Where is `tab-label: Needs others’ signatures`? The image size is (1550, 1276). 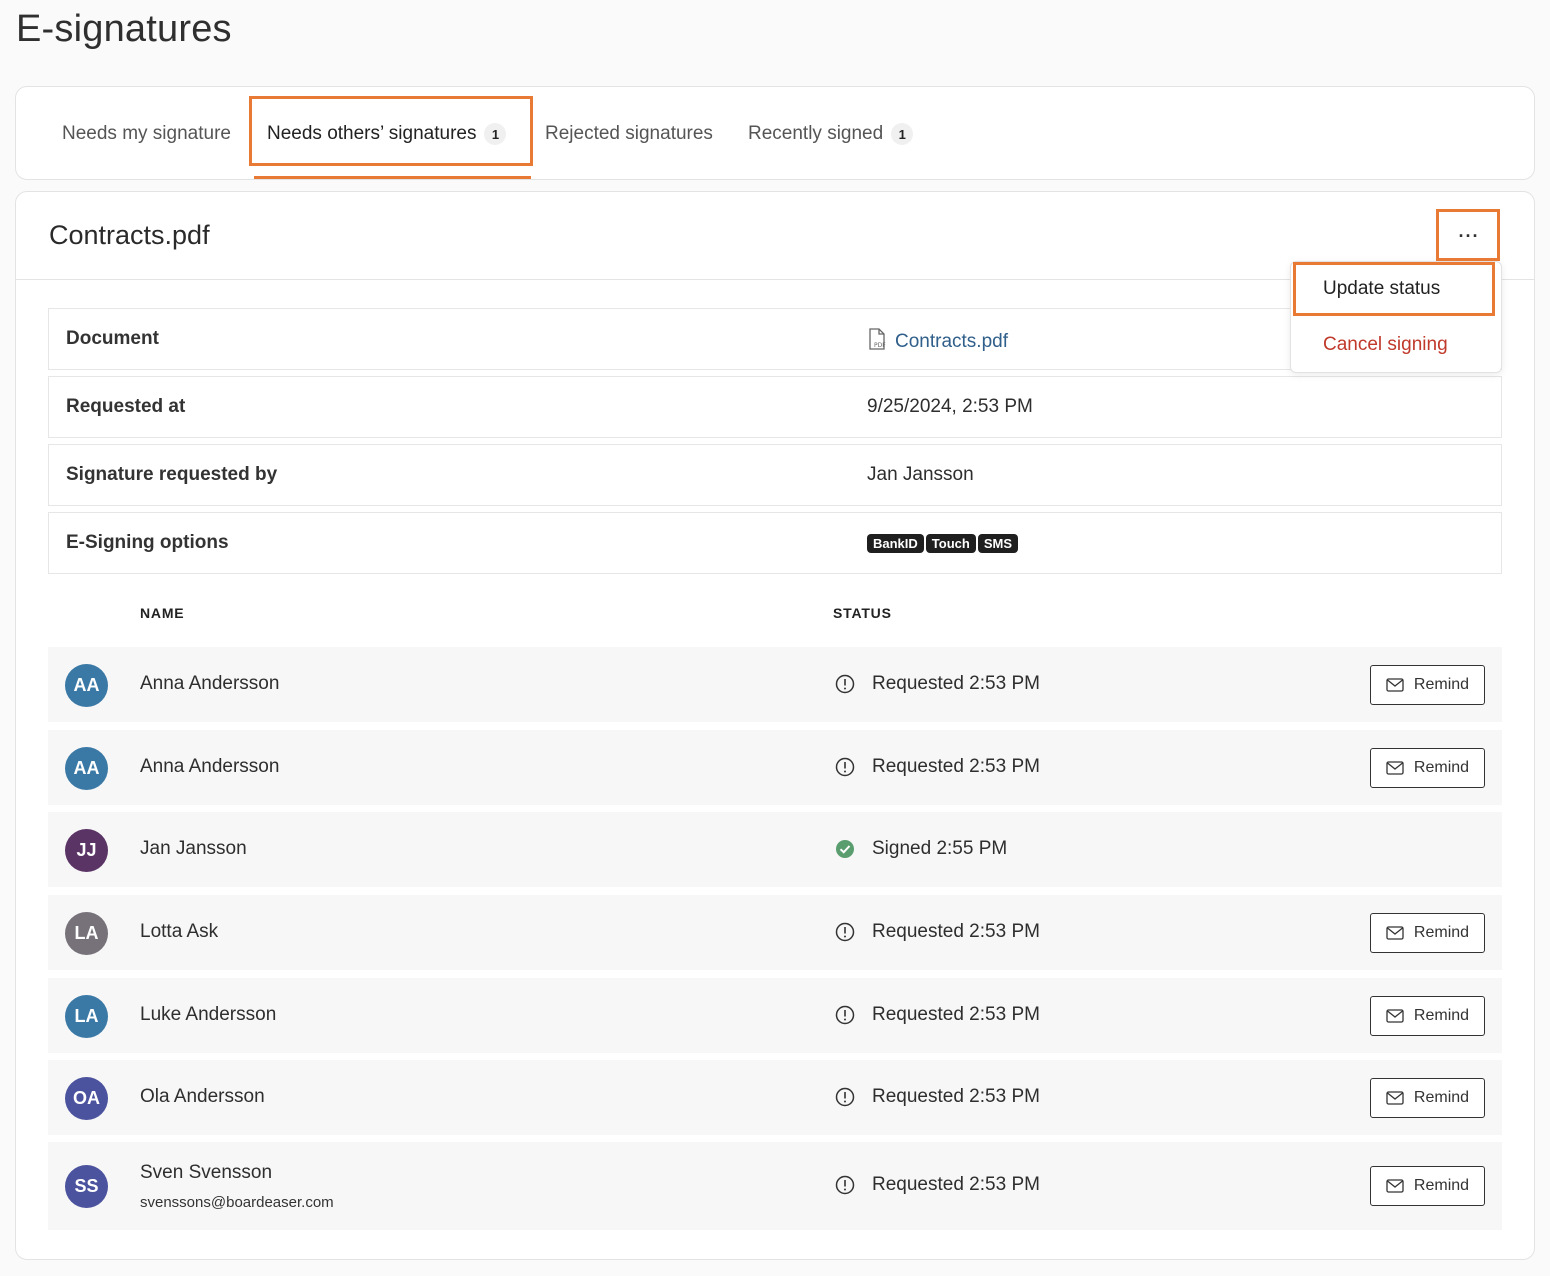
tab-label: Needs others’ signatures is located at coordinates (372, 133).